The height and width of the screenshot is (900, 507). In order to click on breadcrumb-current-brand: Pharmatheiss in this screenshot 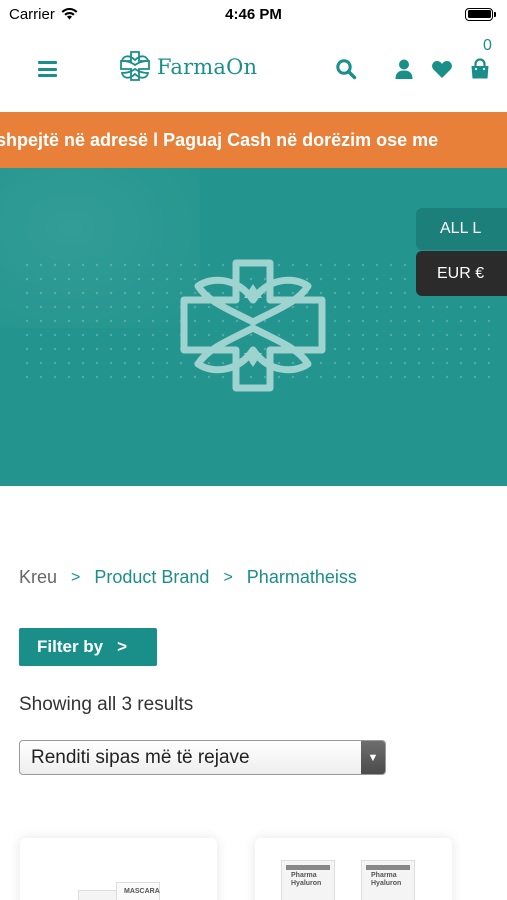, I will do `click(302, 577)`.